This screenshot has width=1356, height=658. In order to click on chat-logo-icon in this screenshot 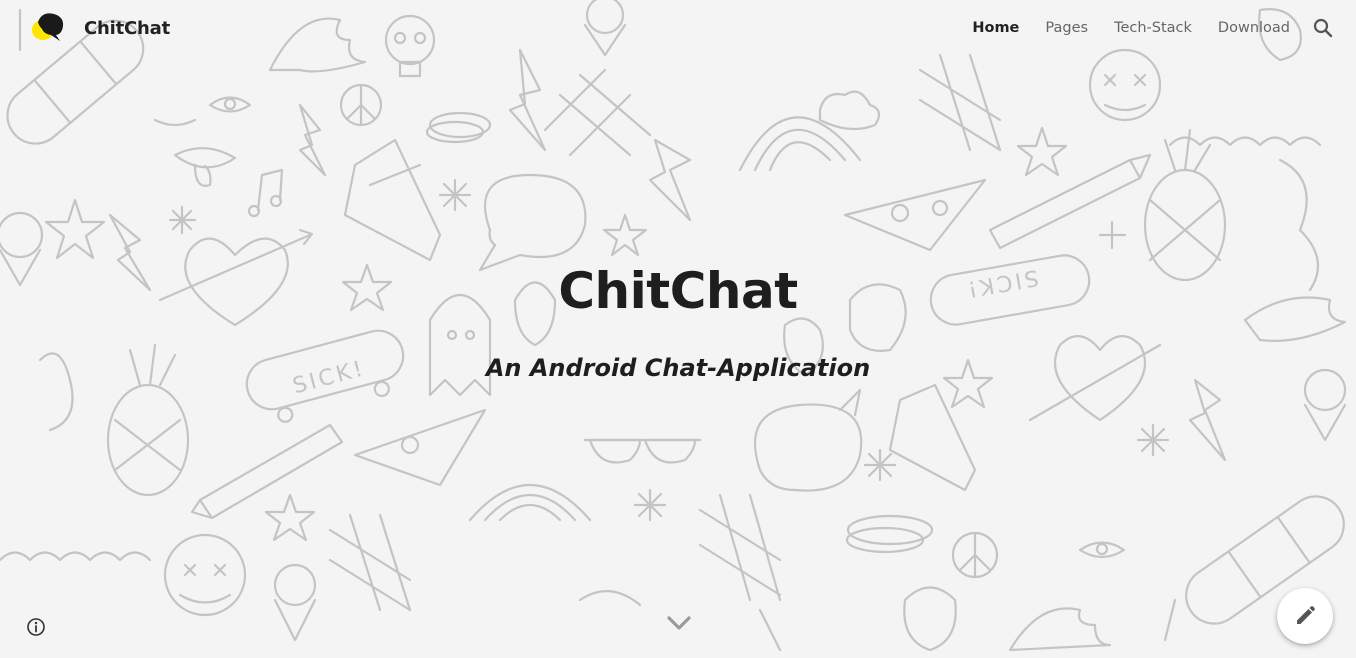, I will do `click(48, 27)`.